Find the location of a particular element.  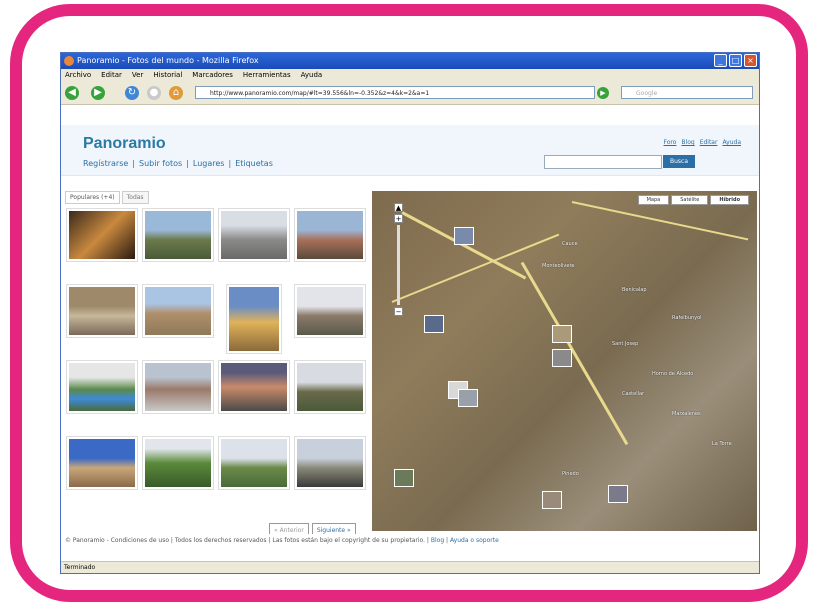

pan-up-icon: ▲ is located at coordinates (398, 207).